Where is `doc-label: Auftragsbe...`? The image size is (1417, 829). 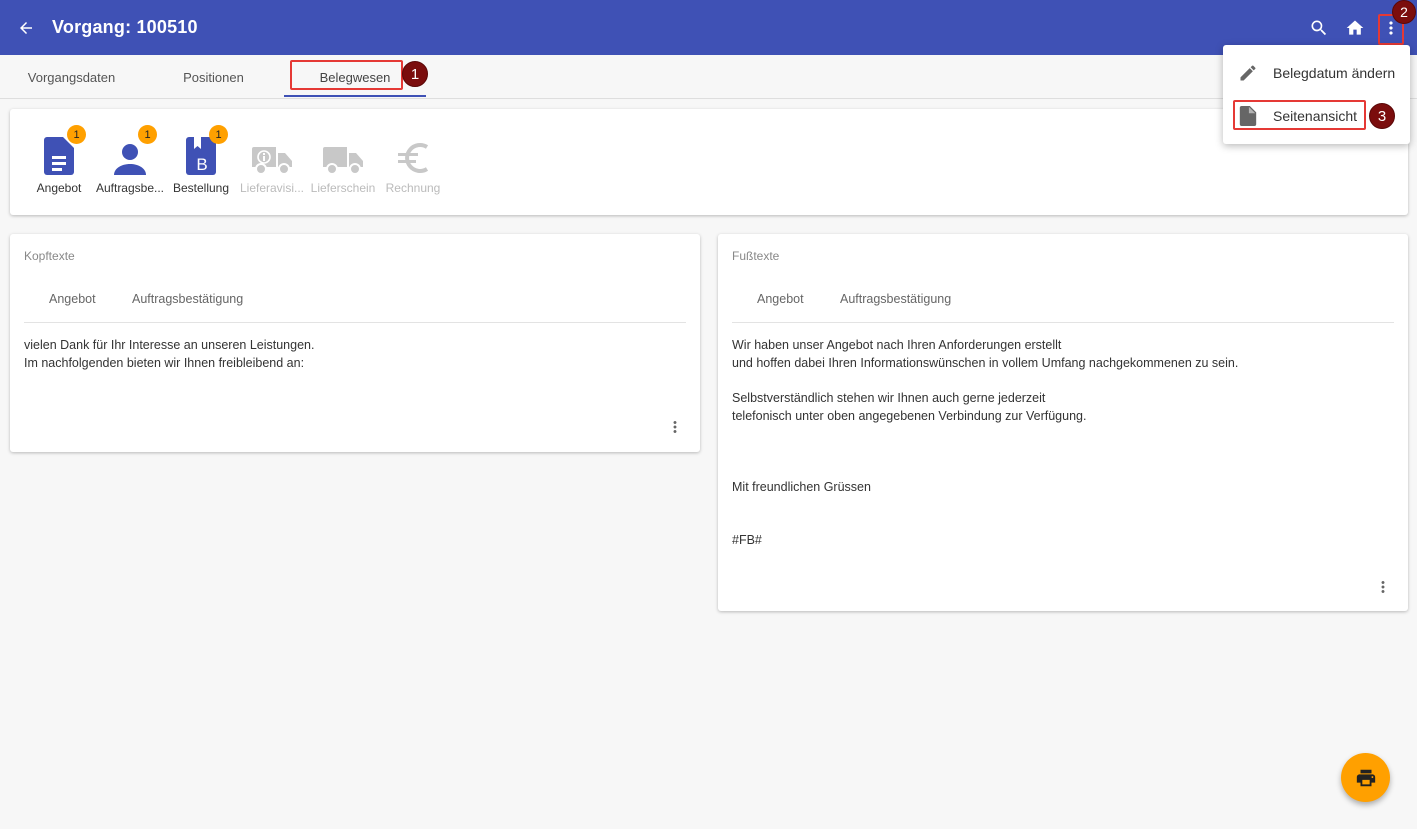
doc-label: Auftragsbe... is located at coordinates (130, 188).